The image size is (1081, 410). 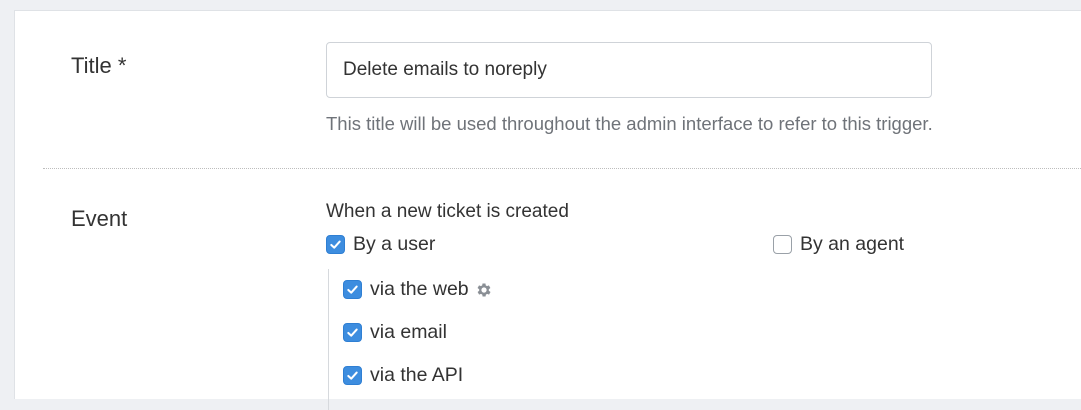 What do you see at coordinates (394, 244) in the screenshot?
I see `by-user-label: By a user` at bounding box center [394, 244].